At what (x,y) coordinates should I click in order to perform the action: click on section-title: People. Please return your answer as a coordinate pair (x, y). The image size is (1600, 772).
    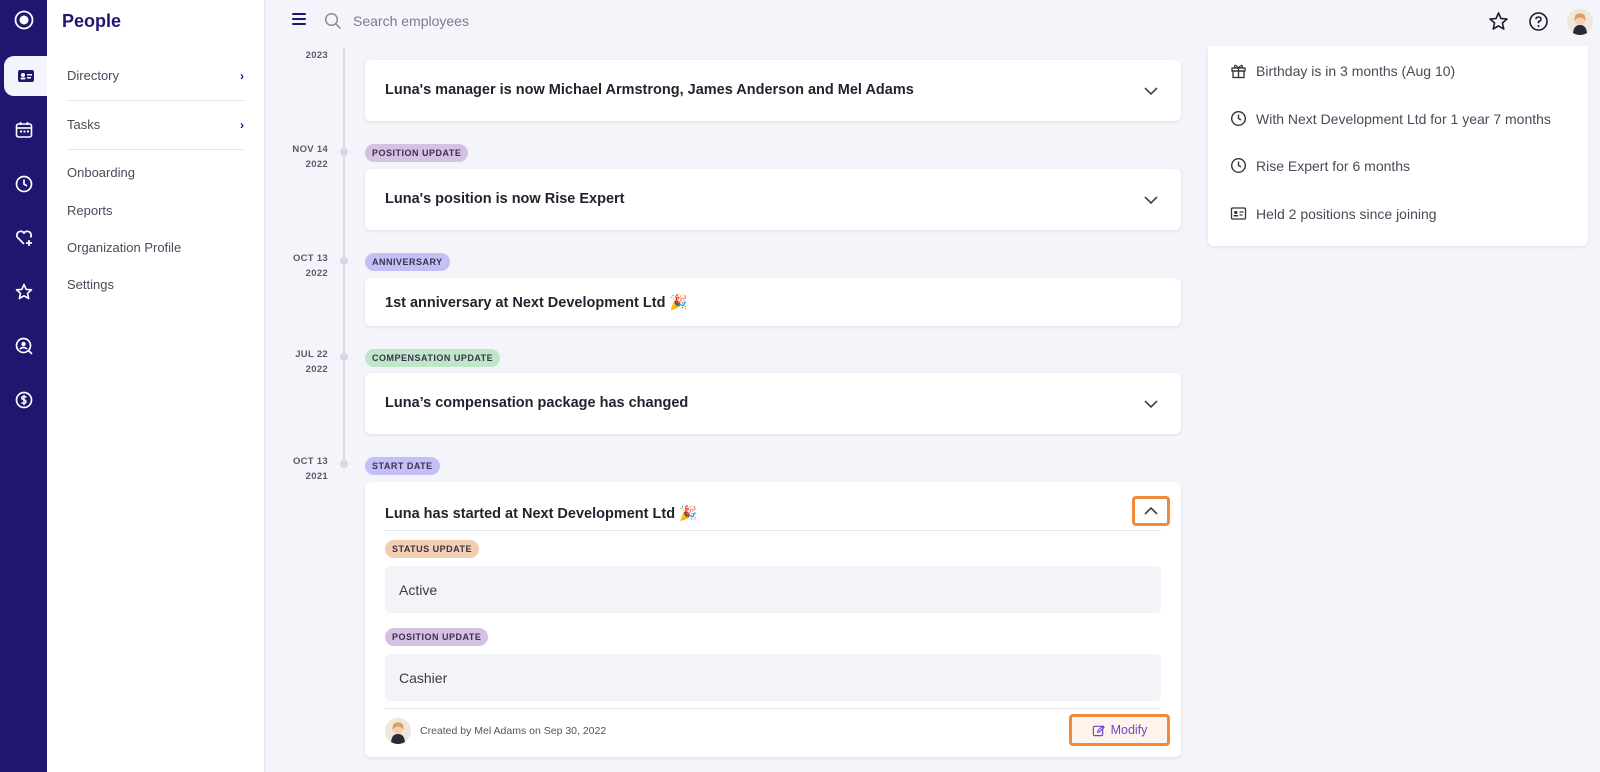
    Looking at the image, I should click on (92, 21).